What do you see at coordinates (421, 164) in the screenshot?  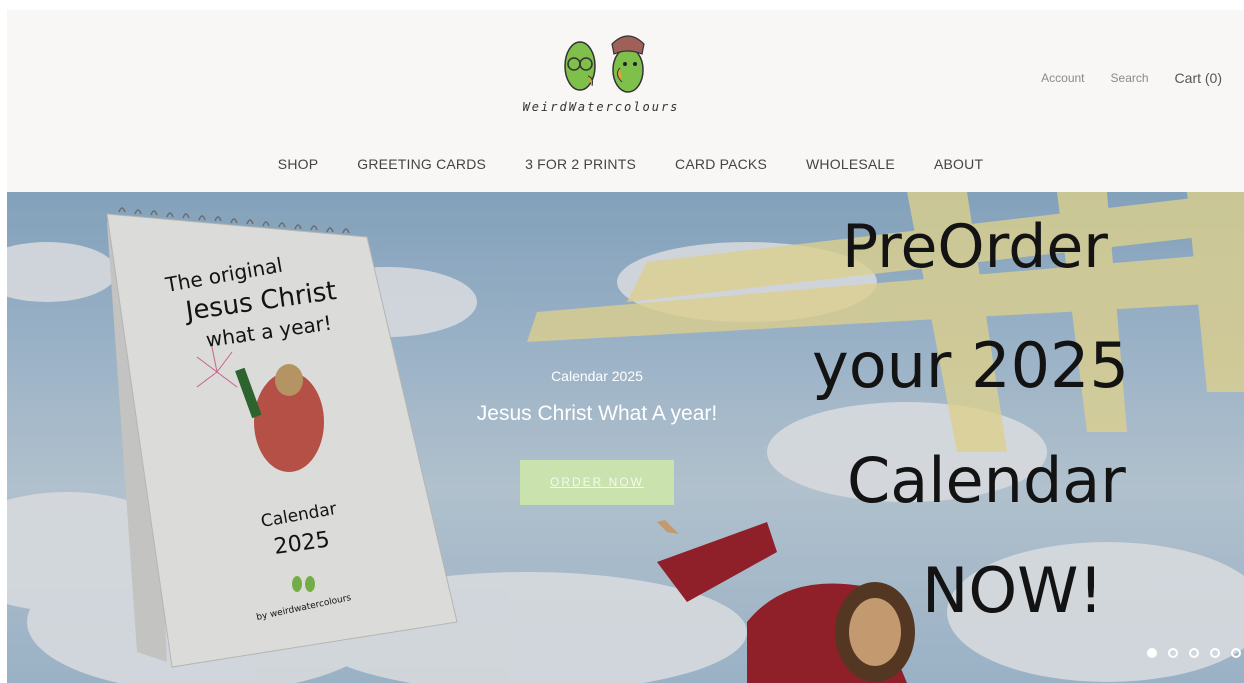 I see `nav-item-greeting-cards: GREETING CARDS` at bounding box center [421, 164].